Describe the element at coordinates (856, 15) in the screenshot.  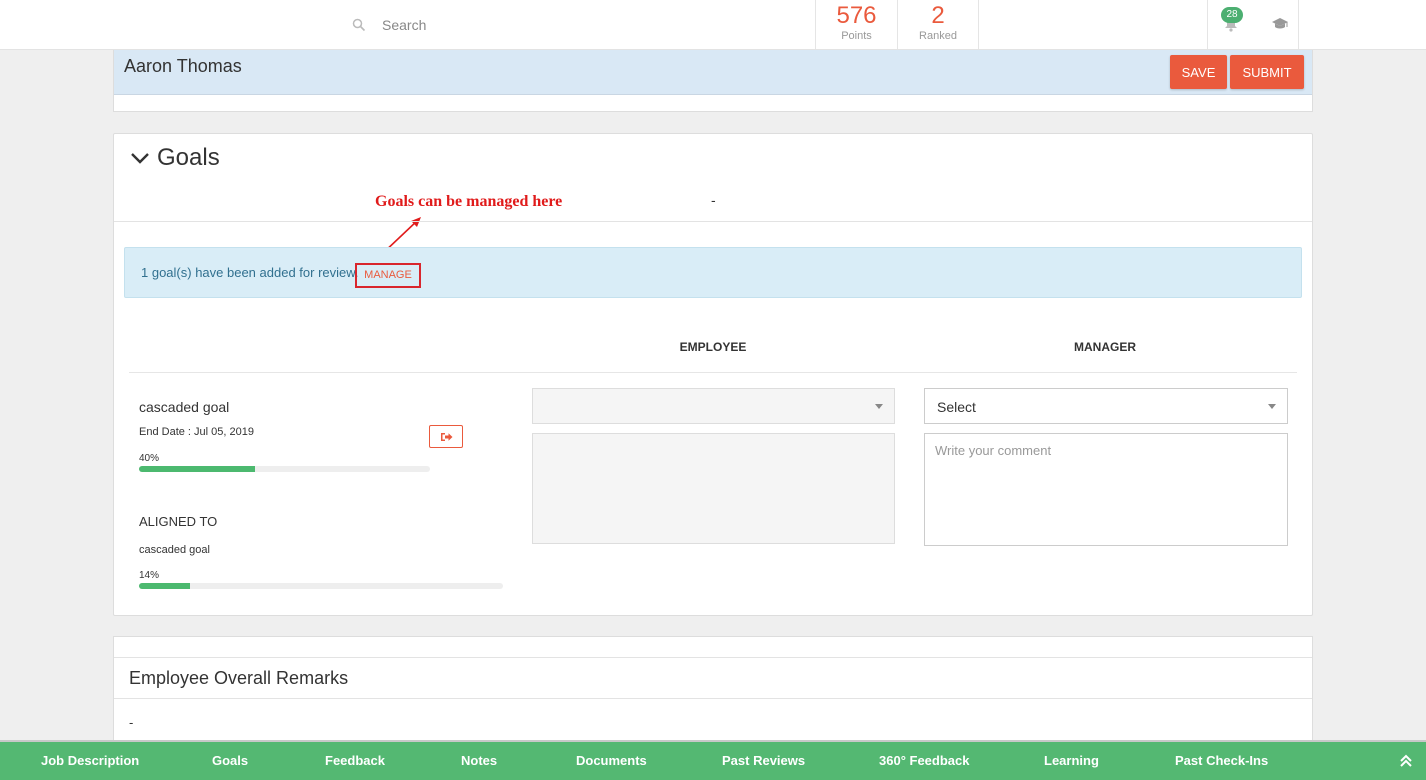
I see `points-value: 576` at that location.